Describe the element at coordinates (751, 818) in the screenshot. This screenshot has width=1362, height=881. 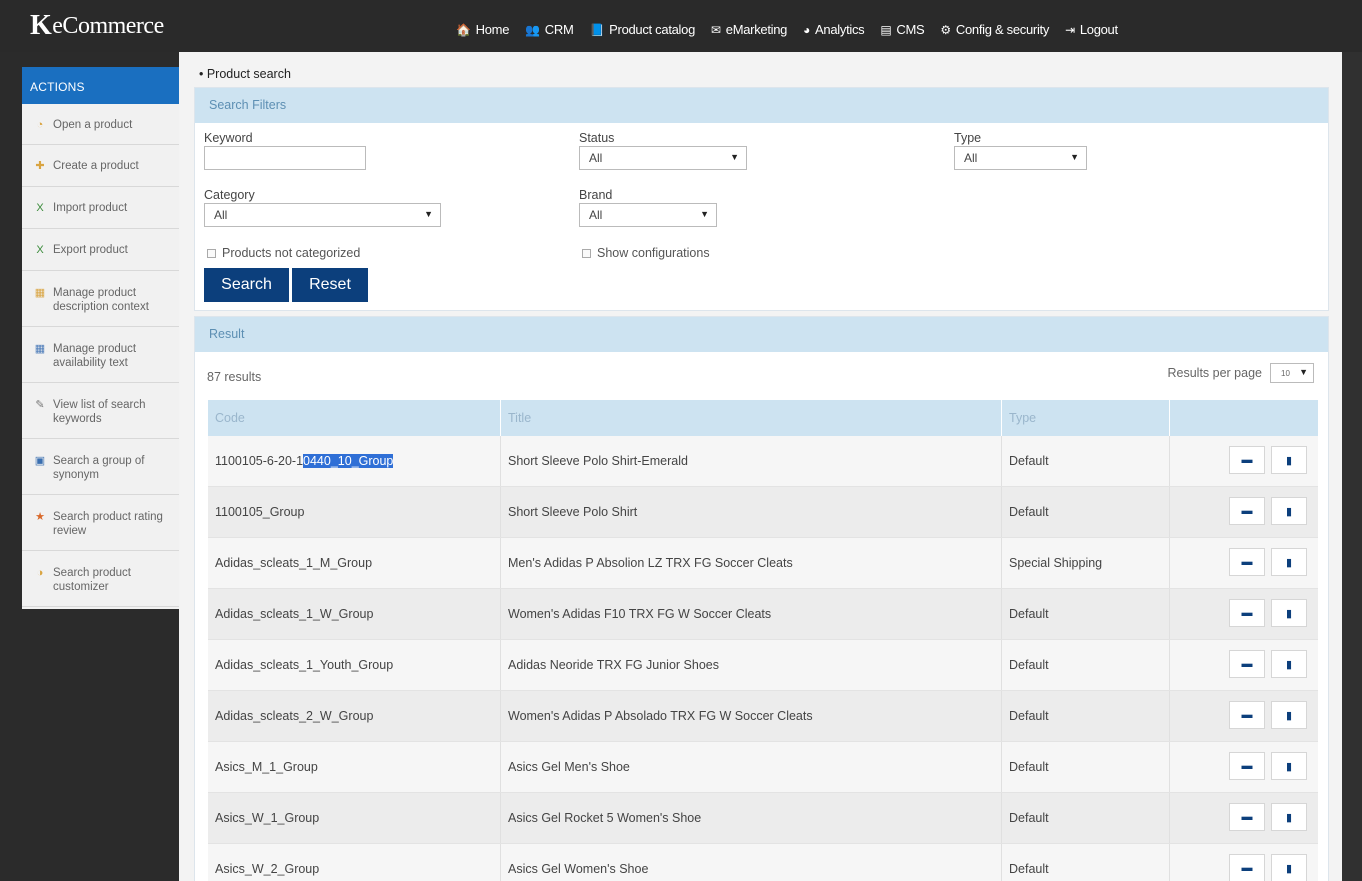
I see `cell-title: Asics Gel Rocket 5 Women's Shoe` at that location.